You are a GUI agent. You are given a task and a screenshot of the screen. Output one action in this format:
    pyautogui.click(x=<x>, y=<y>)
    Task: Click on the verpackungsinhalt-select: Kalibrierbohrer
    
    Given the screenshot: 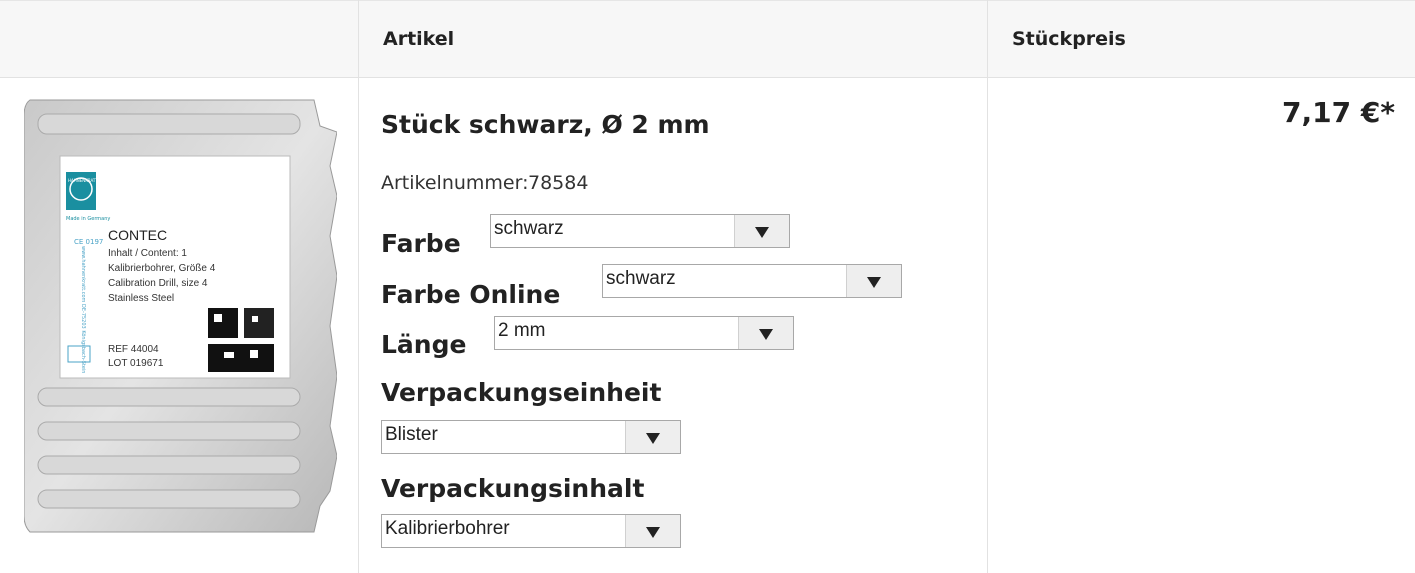 What is the action you would take?
    pyautogui.click(x=531, y=531)
    